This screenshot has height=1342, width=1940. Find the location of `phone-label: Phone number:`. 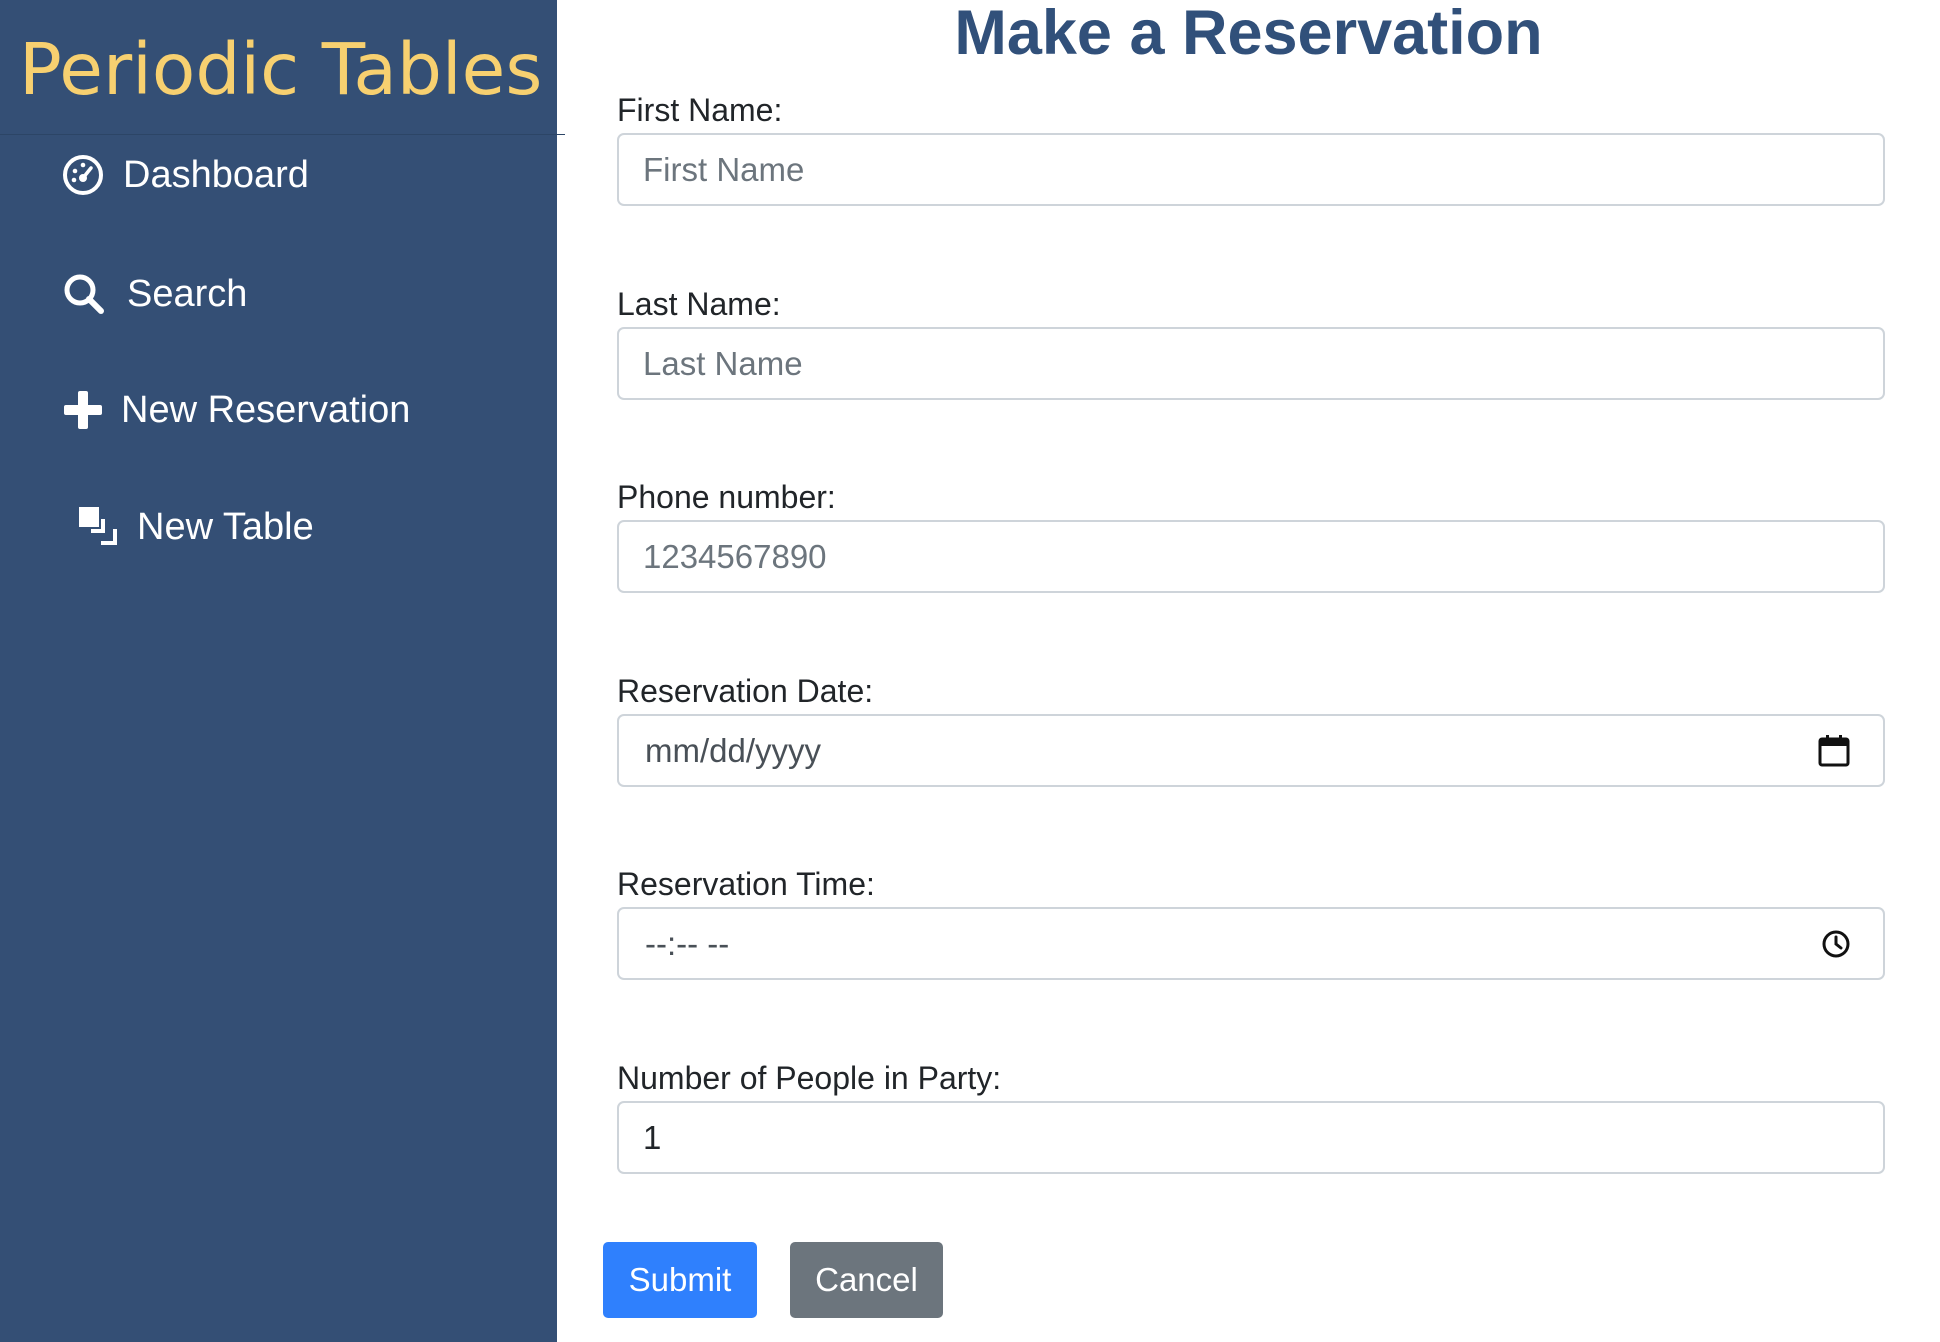

phone-label: Phone number: is located at coordinates (726, 497).